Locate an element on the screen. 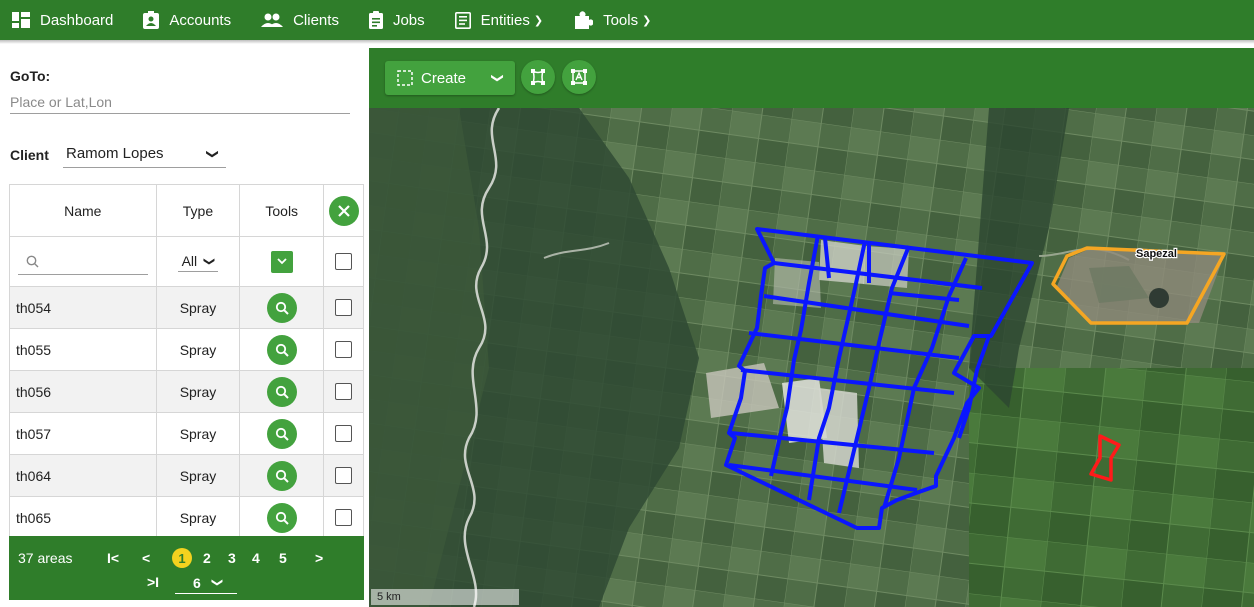 This screenshot has height=607, width=1254. nav-tools: Tools ❯ is located at coordinates (612, 20).